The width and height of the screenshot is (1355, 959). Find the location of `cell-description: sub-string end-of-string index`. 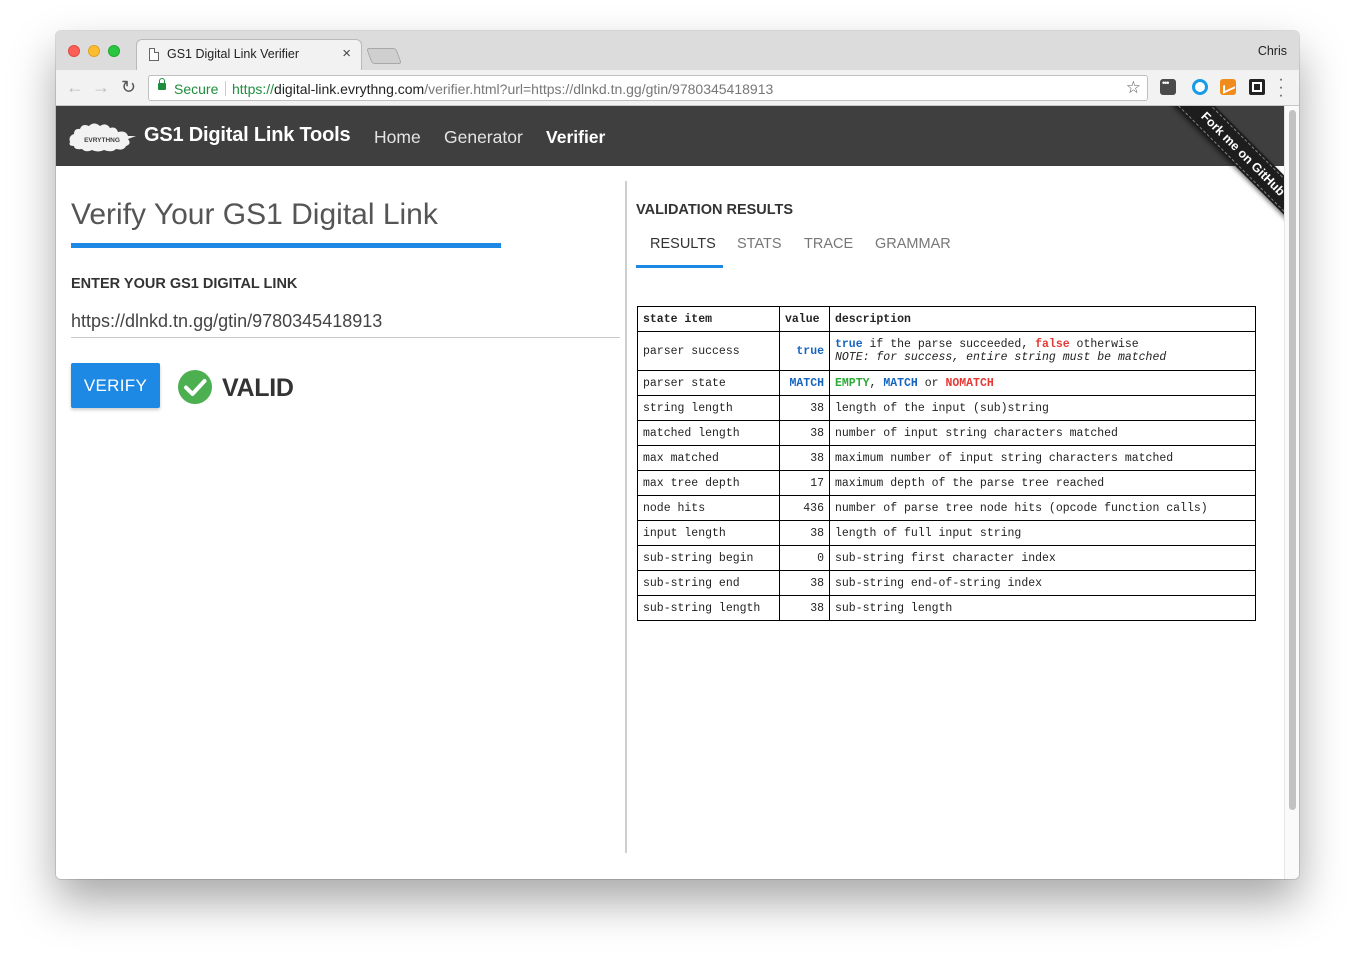

cell-description: sub-string end-of-string index is located at coordinates (1042, 583).